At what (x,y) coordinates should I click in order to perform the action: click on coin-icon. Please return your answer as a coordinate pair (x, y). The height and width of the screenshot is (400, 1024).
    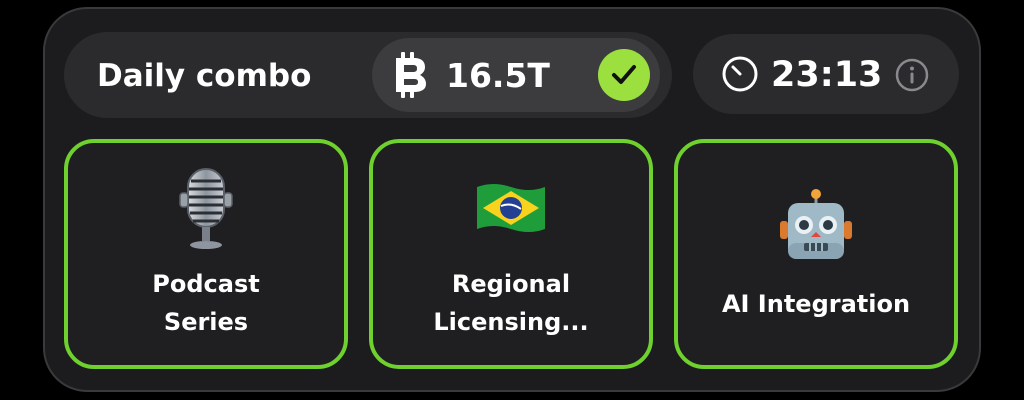
    Looking at the image, I should click on (410, 75).